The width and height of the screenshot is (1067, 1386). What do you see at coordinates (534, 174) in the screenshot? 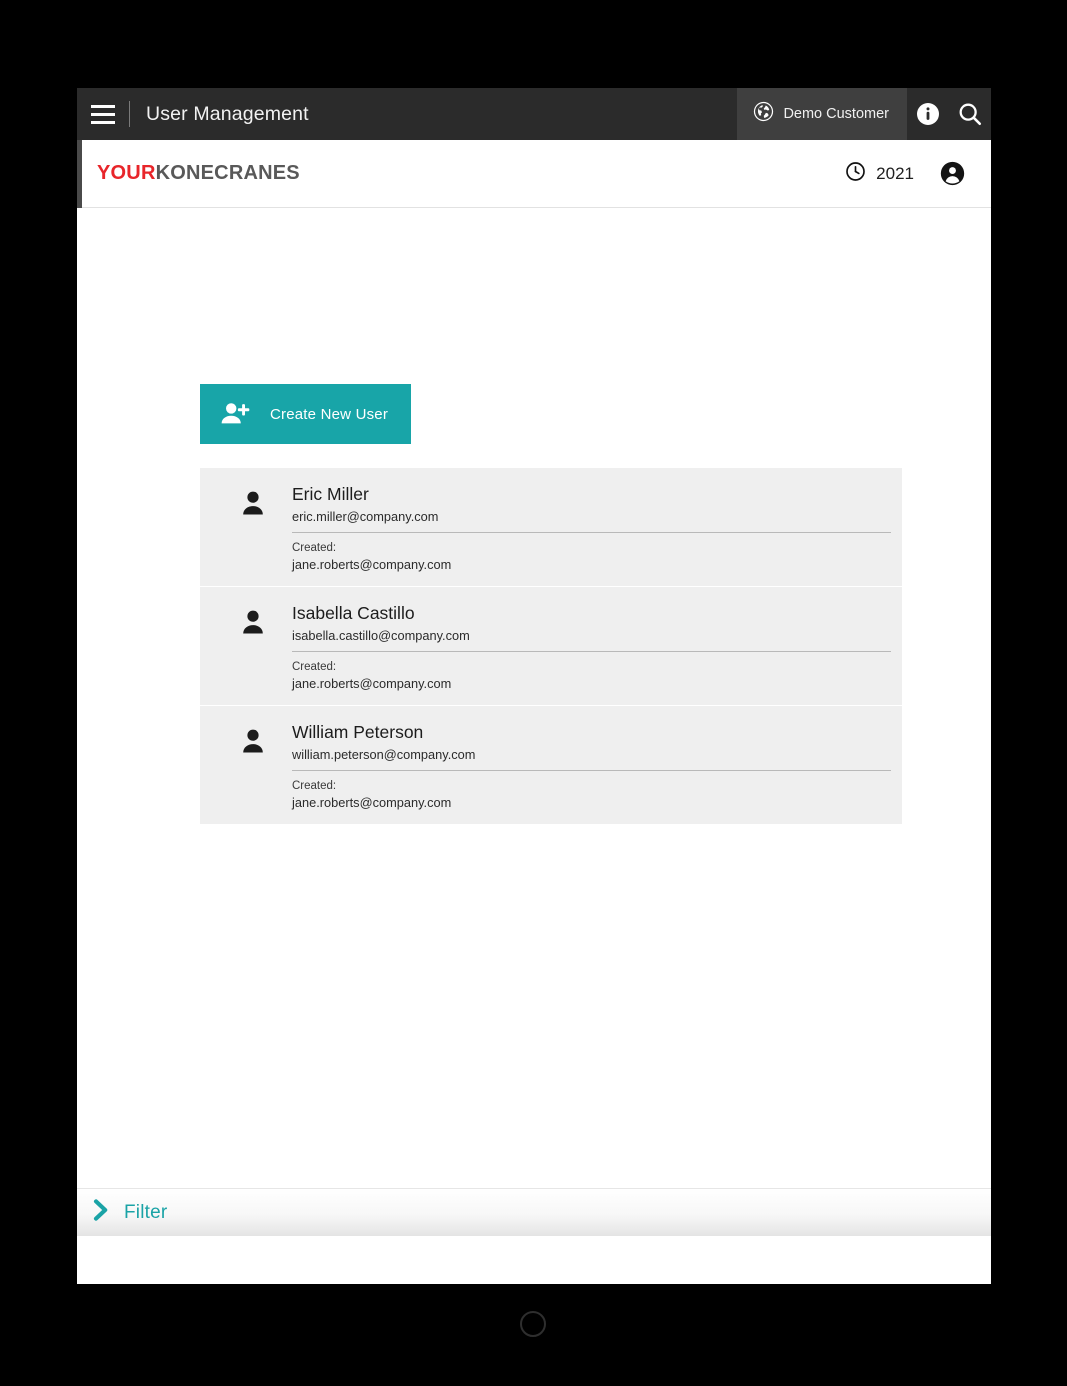
I see `logo-bar: YOURKONECRANES 2021` at bounding box center [534, 174].